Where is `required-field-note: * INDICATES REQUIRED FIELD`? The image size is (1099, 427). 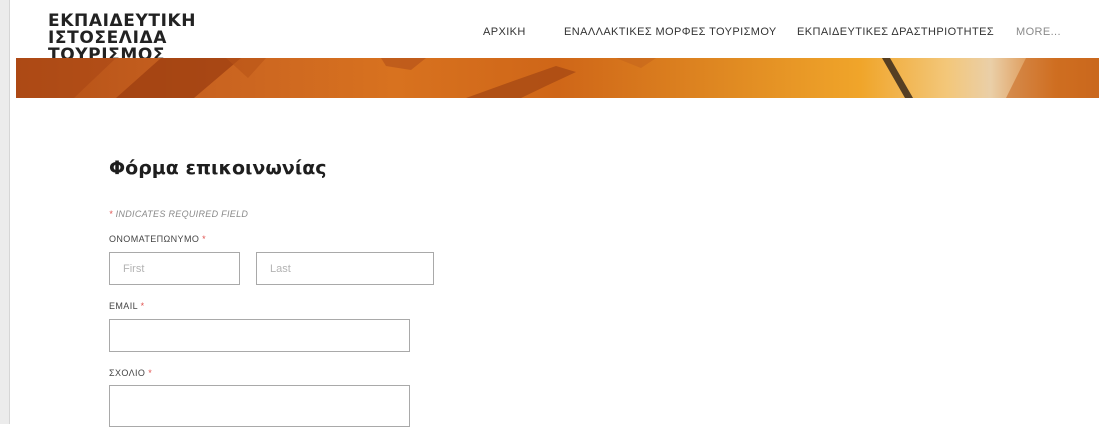 required-field-note: * INDICATES REQUIRED FIELD is located at coordinates (178, 214).